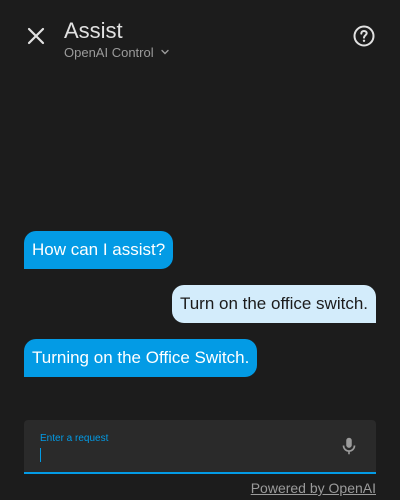 The image size is (400, 500). I want to click on message-row: Turn on the office switch., so click(200, 312).